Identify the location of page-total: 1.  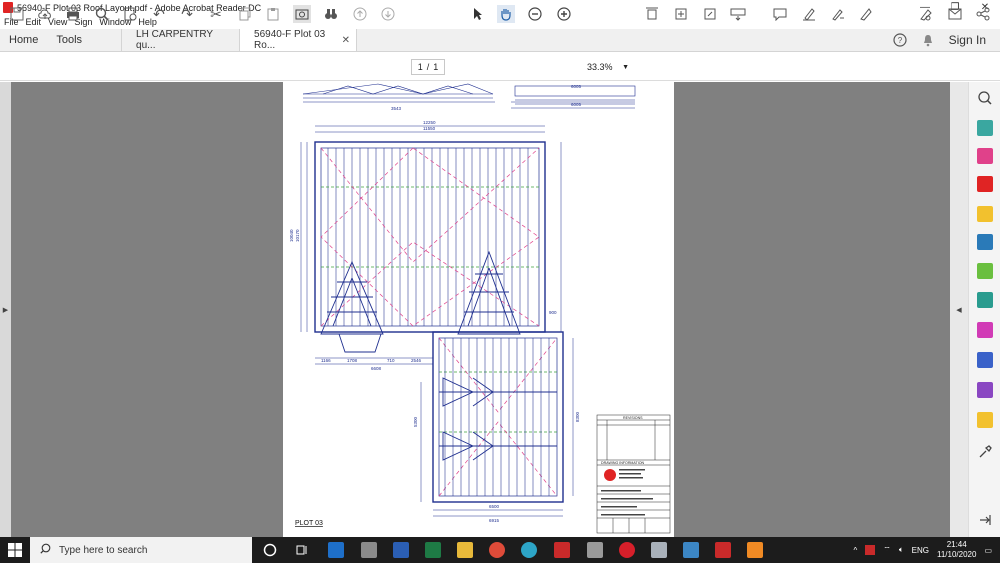
(436, 67).